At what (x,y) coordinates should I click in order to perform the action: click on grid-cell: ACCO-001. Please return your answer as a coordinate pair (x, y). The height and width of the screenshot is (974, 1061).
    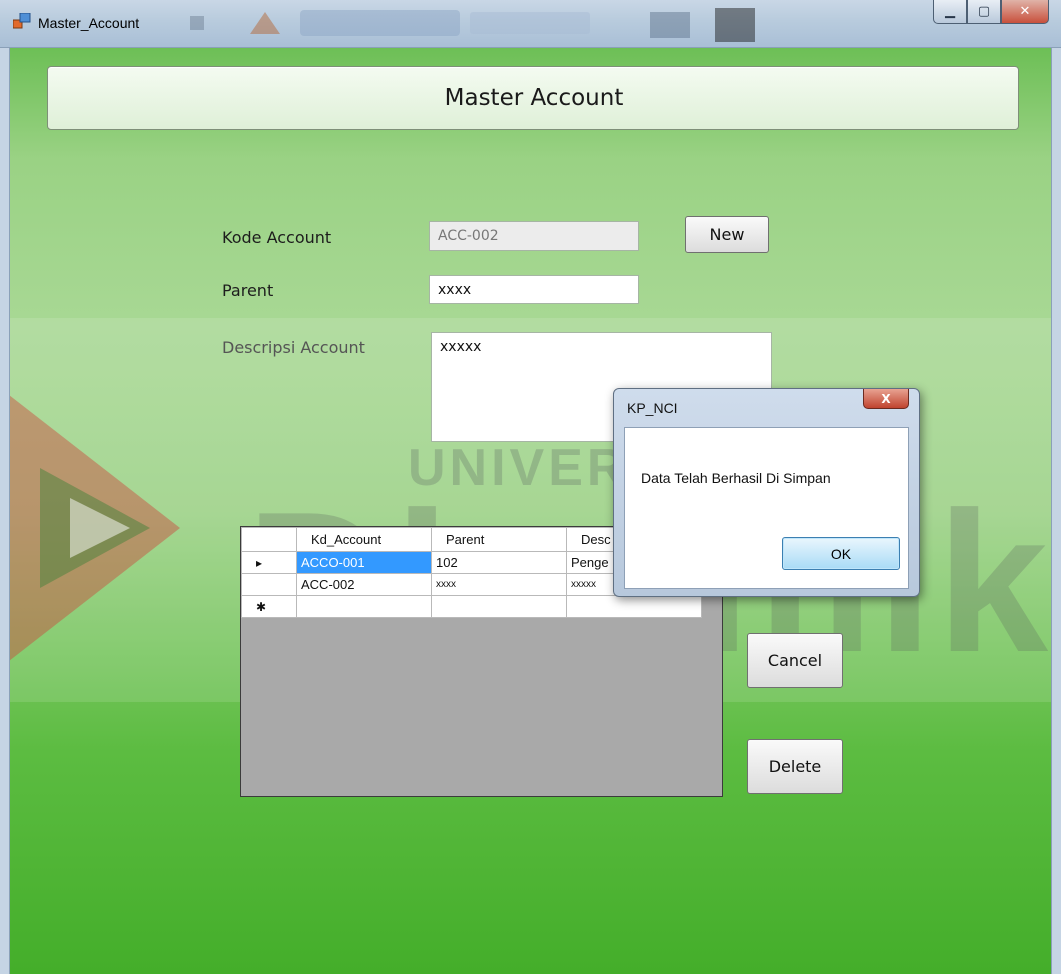
    Looking at the image, I should click on (364, 562).